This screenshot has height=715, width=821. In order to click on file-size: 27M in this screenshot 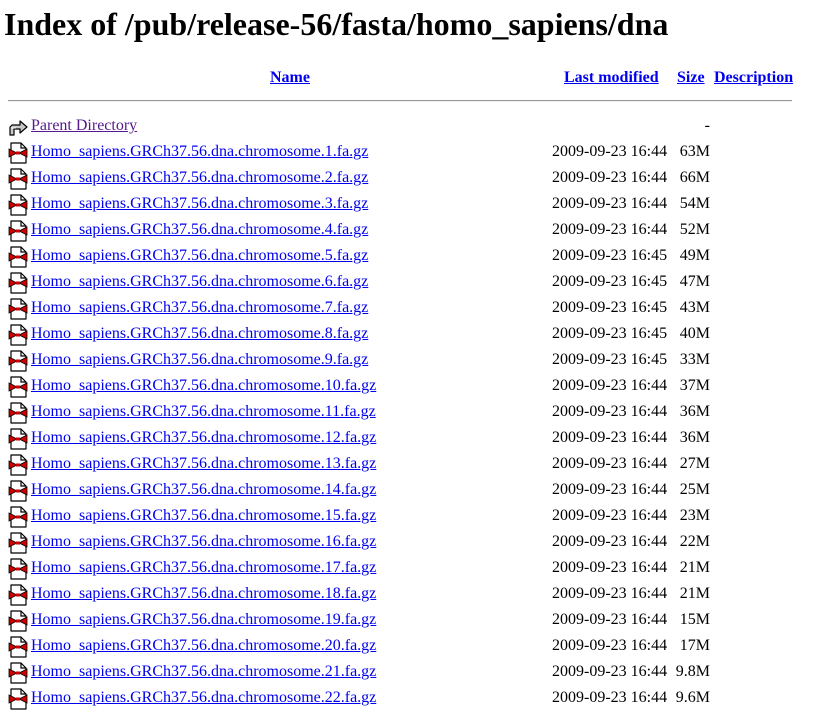, I will do `click(694, 463)`.